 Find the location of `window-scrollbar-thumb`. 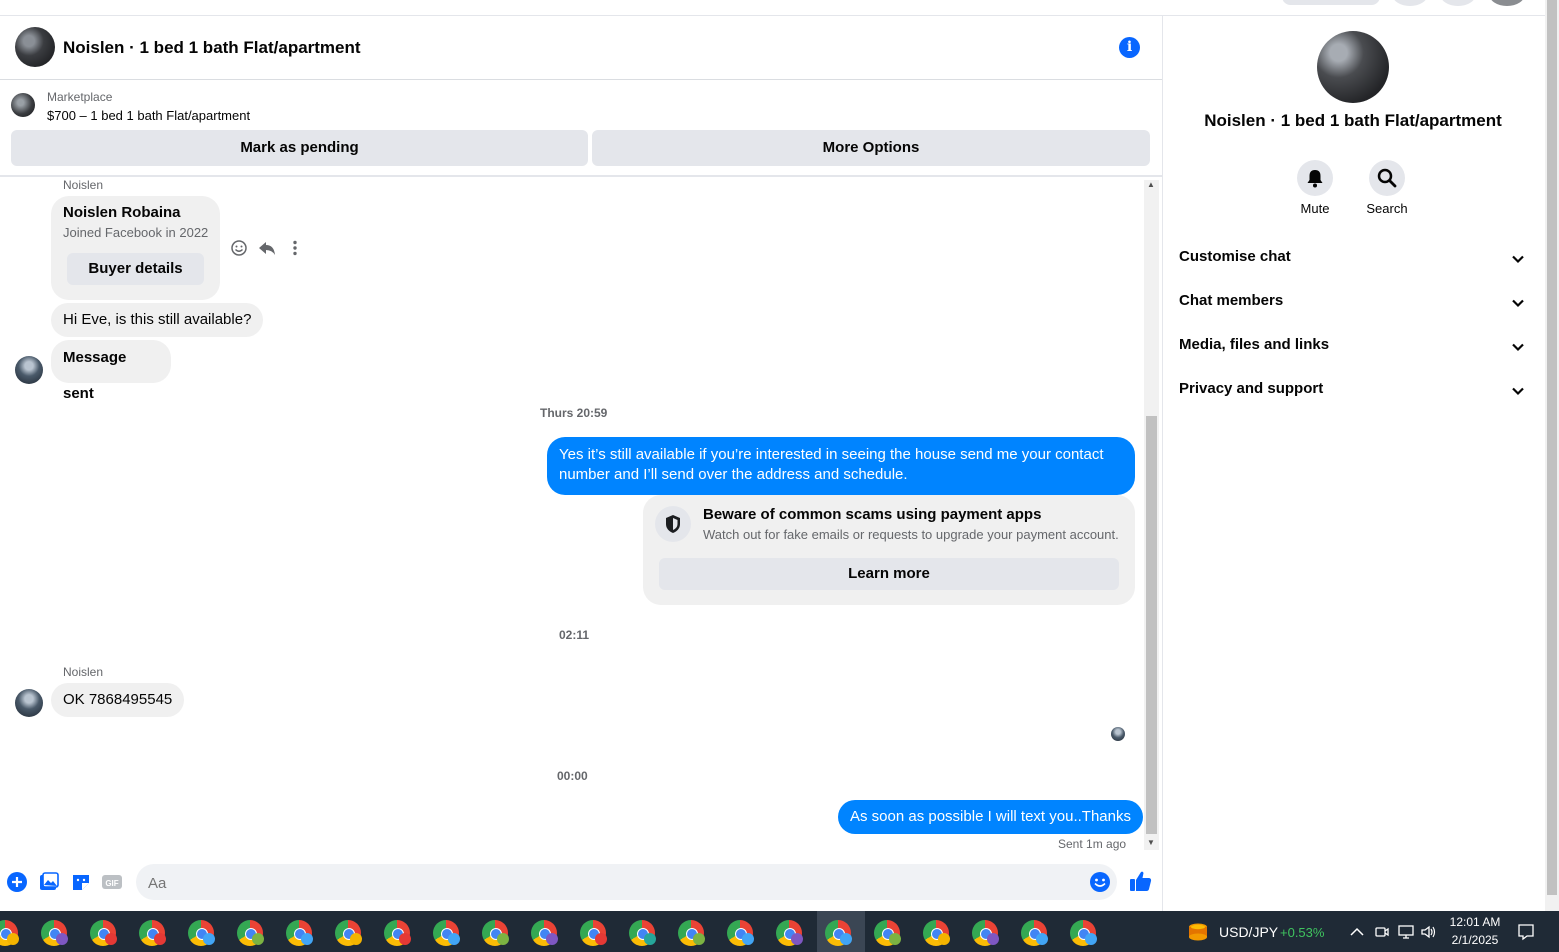

window-scrollbar-thumb is located at coordinates (1552, 447).